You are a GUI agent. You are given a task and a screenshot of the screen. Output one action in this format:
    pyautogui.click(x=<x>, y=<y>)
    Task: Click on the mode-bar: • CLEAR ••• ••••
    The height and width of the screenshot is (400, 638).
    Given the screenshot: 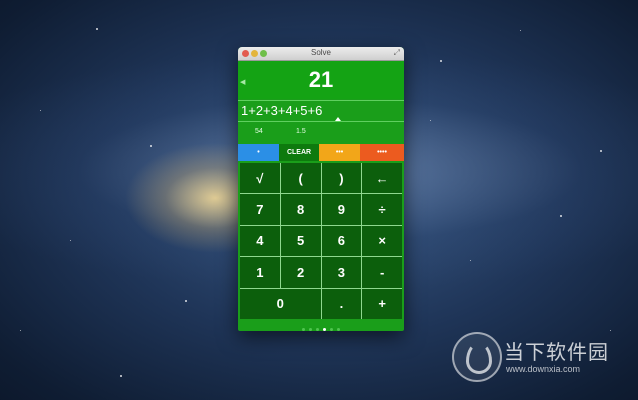 What is the action you would take?
    pyautogui.click(x=321, y=152)
    